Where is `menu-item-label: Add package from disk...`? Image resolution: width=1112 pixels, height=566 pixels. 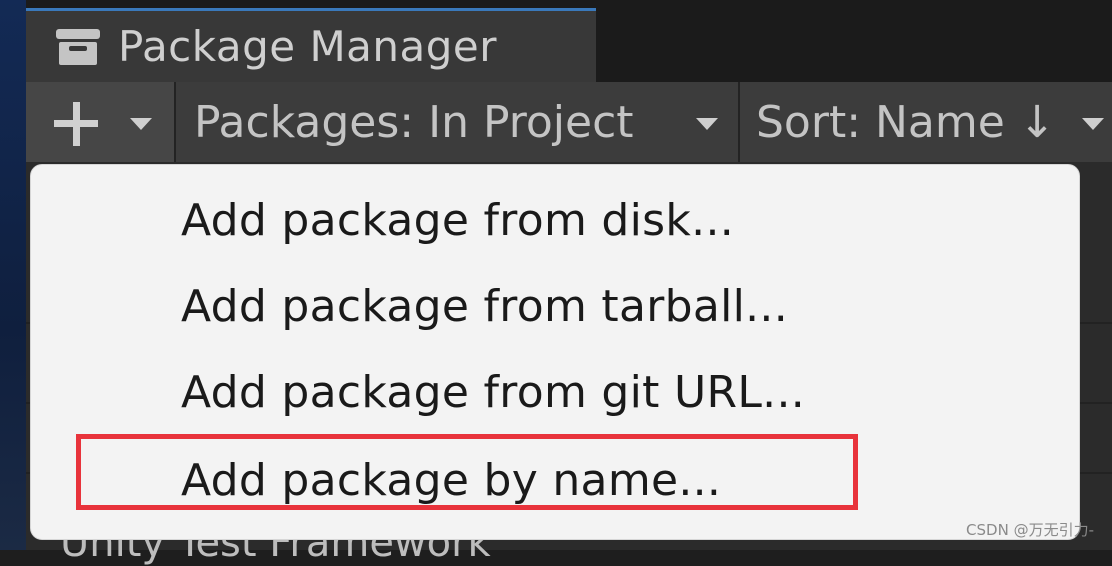
menu-item-label: Add package from disk... is located at coordinates (458, 220).